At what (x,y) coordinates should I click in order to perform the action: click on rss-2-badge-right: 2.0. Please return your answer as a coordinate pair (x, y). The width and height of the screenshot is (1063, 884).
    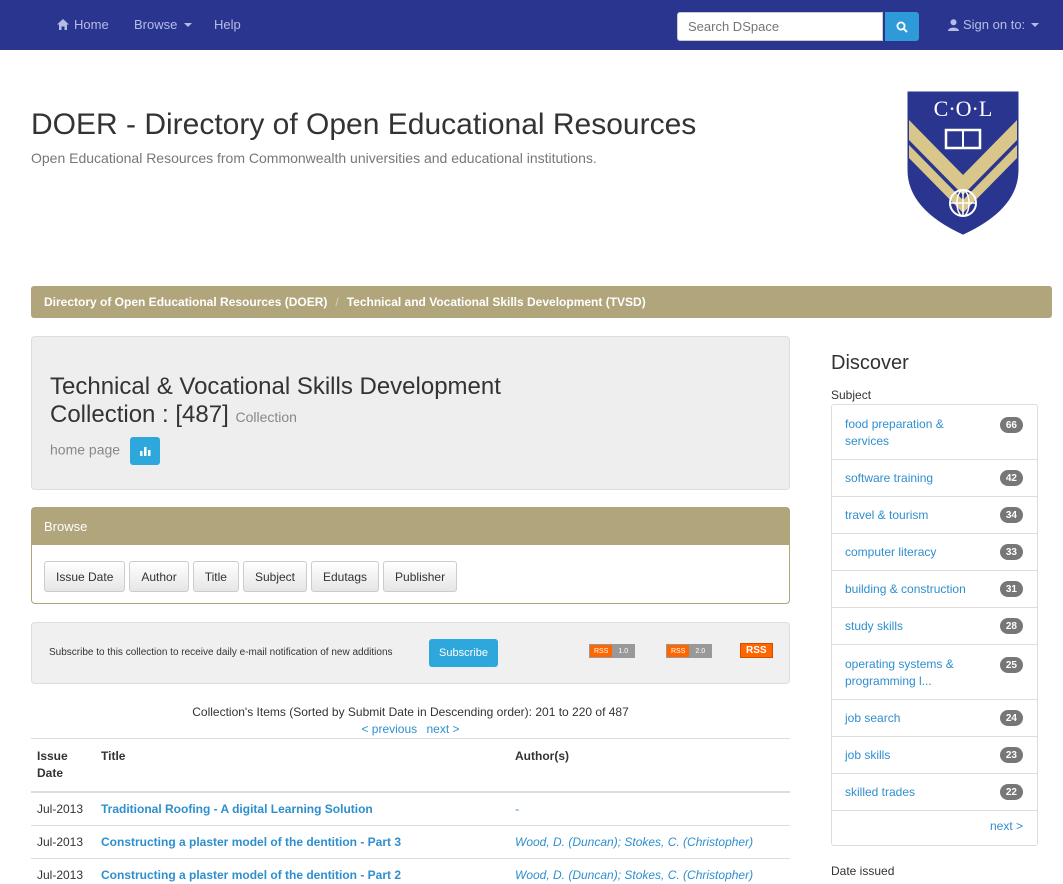
    Looking at the image, I should click on (700, 651).